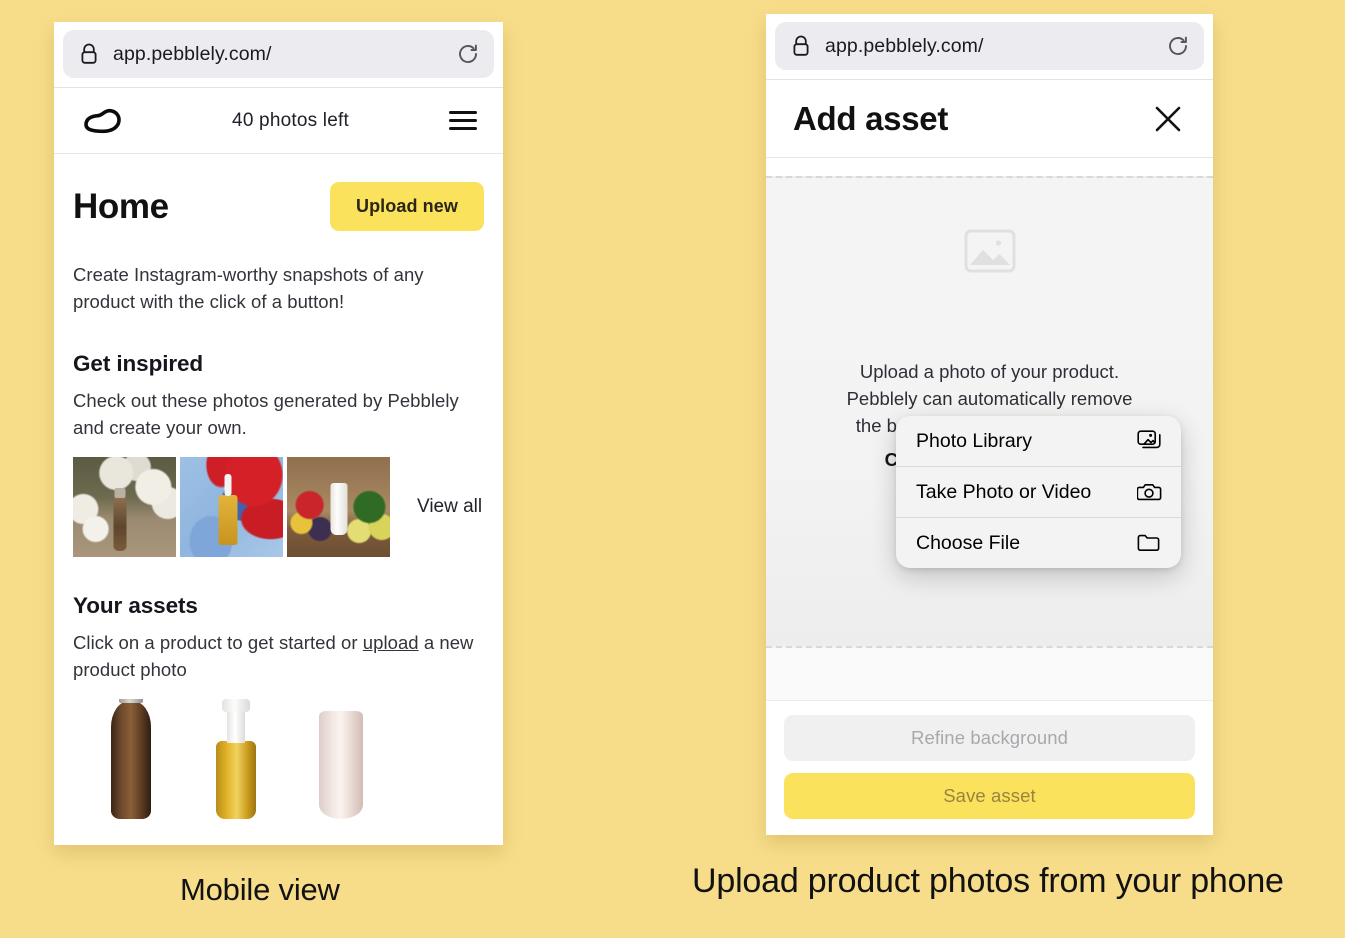 This screenshot has width=1345, height=938. What do you see at coordinates (138, 363) in the screenshot?
I see `get-inspired-heading: Get inspired` at bounding box center [138, 363].